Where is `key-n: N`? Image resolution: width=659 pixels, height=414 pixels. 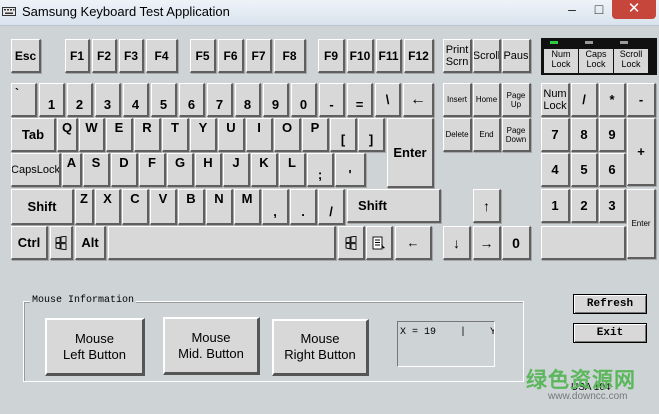
key-n: N is located at coordinates (219, 207).